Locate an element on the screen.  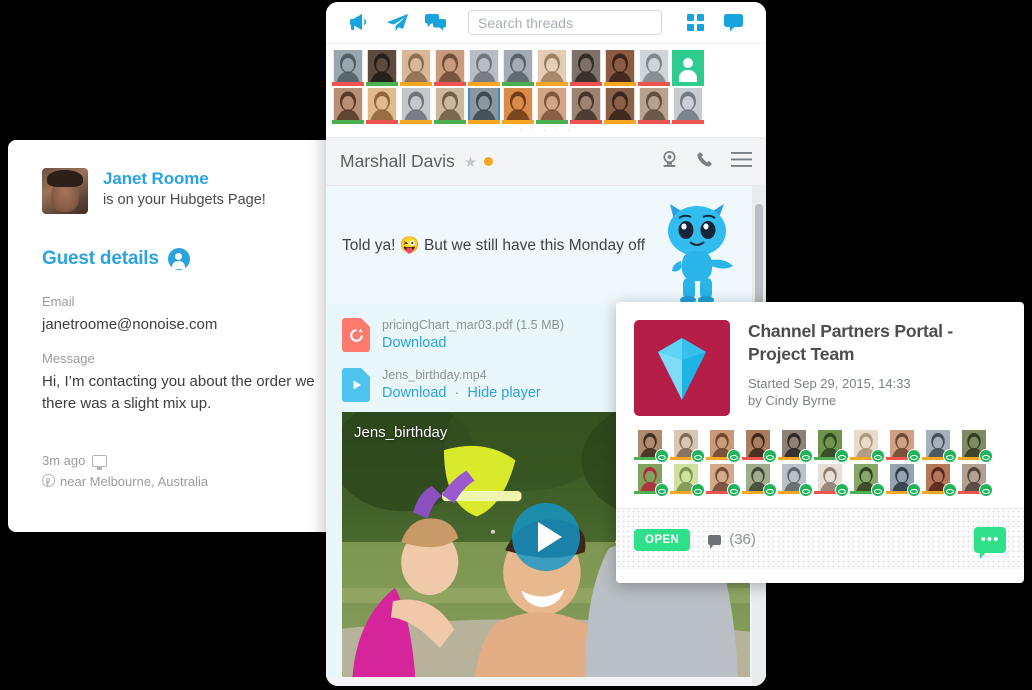
contact-man-selected is located at coordinates (484, 106).